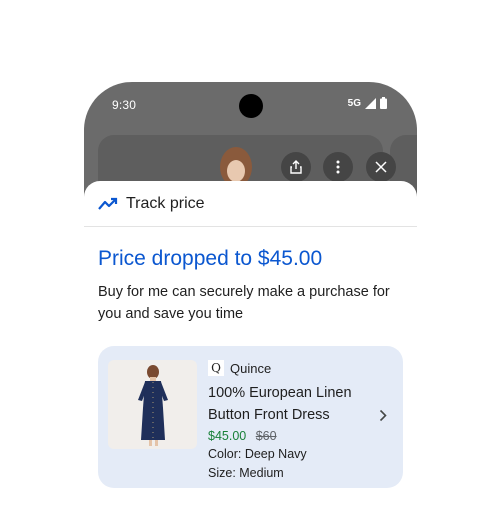 The height and width of the screenshot is (522, 500). Describe the element at coordinates (152, 404) in the screenshot. I see `product-image` at that location.